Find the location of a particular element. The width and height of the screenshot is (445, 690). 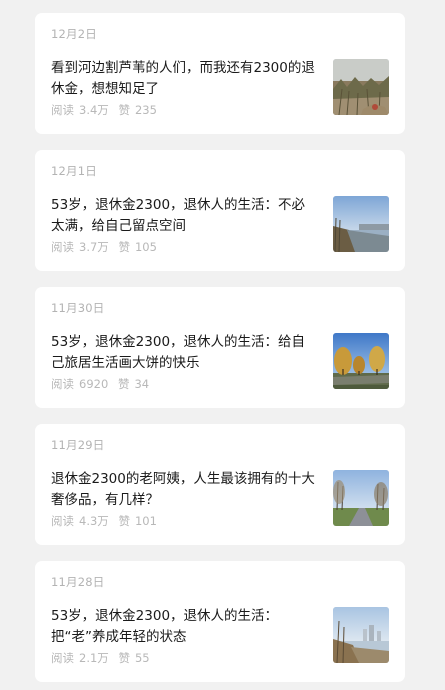

river-city-photo is located at coordinates (361, 635).